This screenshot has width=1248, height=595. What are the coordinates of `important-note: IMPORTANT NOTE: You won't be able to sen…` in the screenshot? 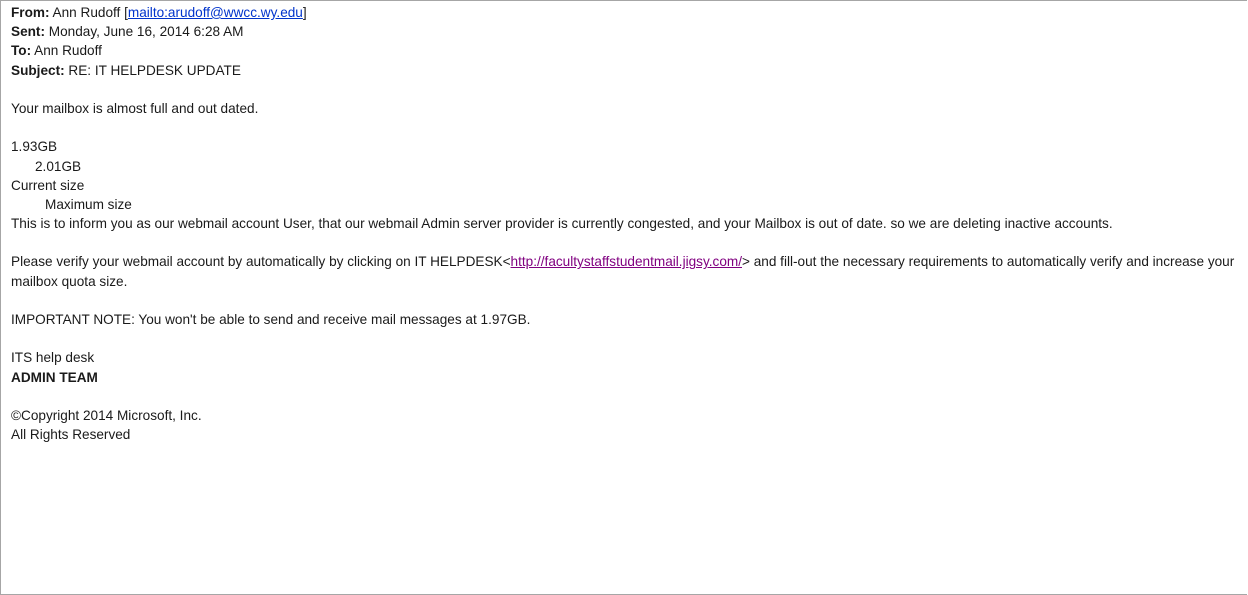 It's located at (271, 320).